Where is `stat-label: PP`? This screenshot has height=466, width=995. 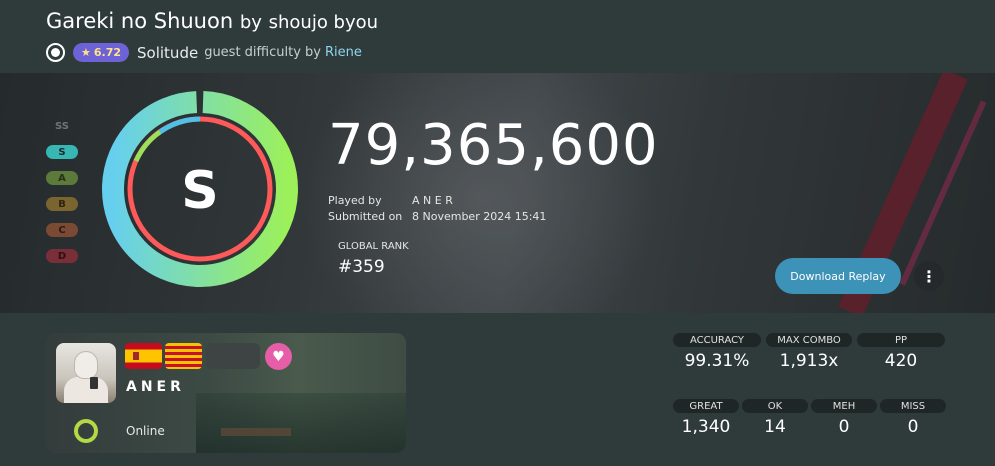 stat-label: PP is located at coordinates (901, 340).